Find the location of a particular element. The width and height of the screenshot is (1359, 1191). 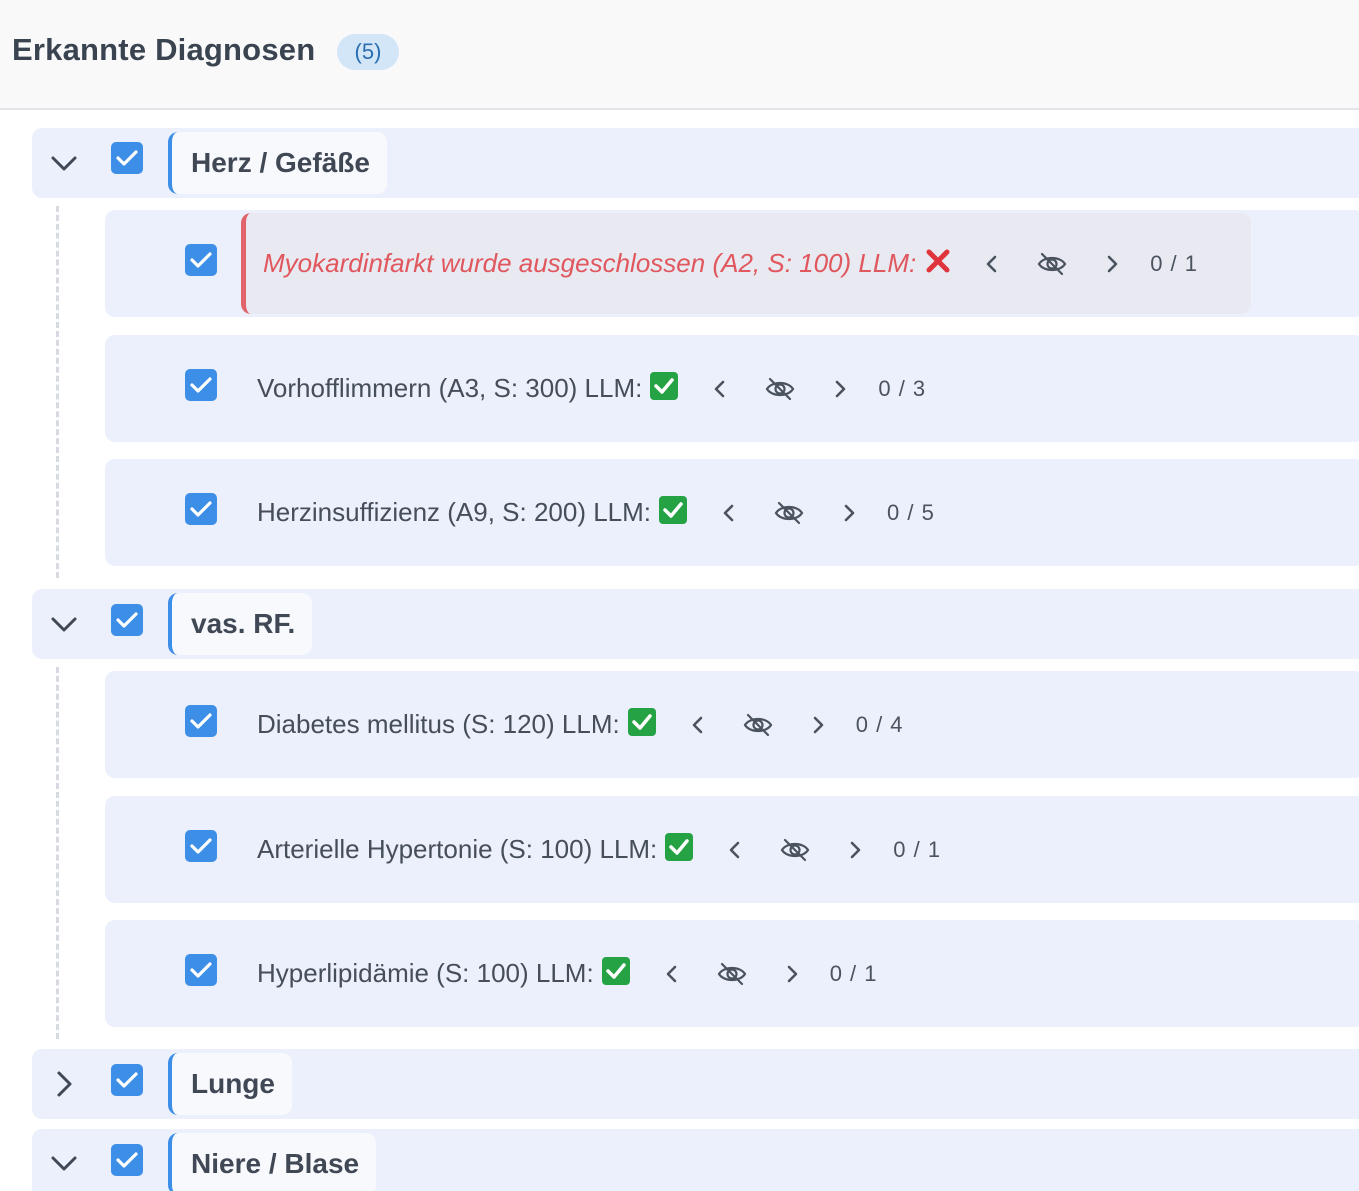

pager-count: 0 / 5 is located at coordinates (911, 512).